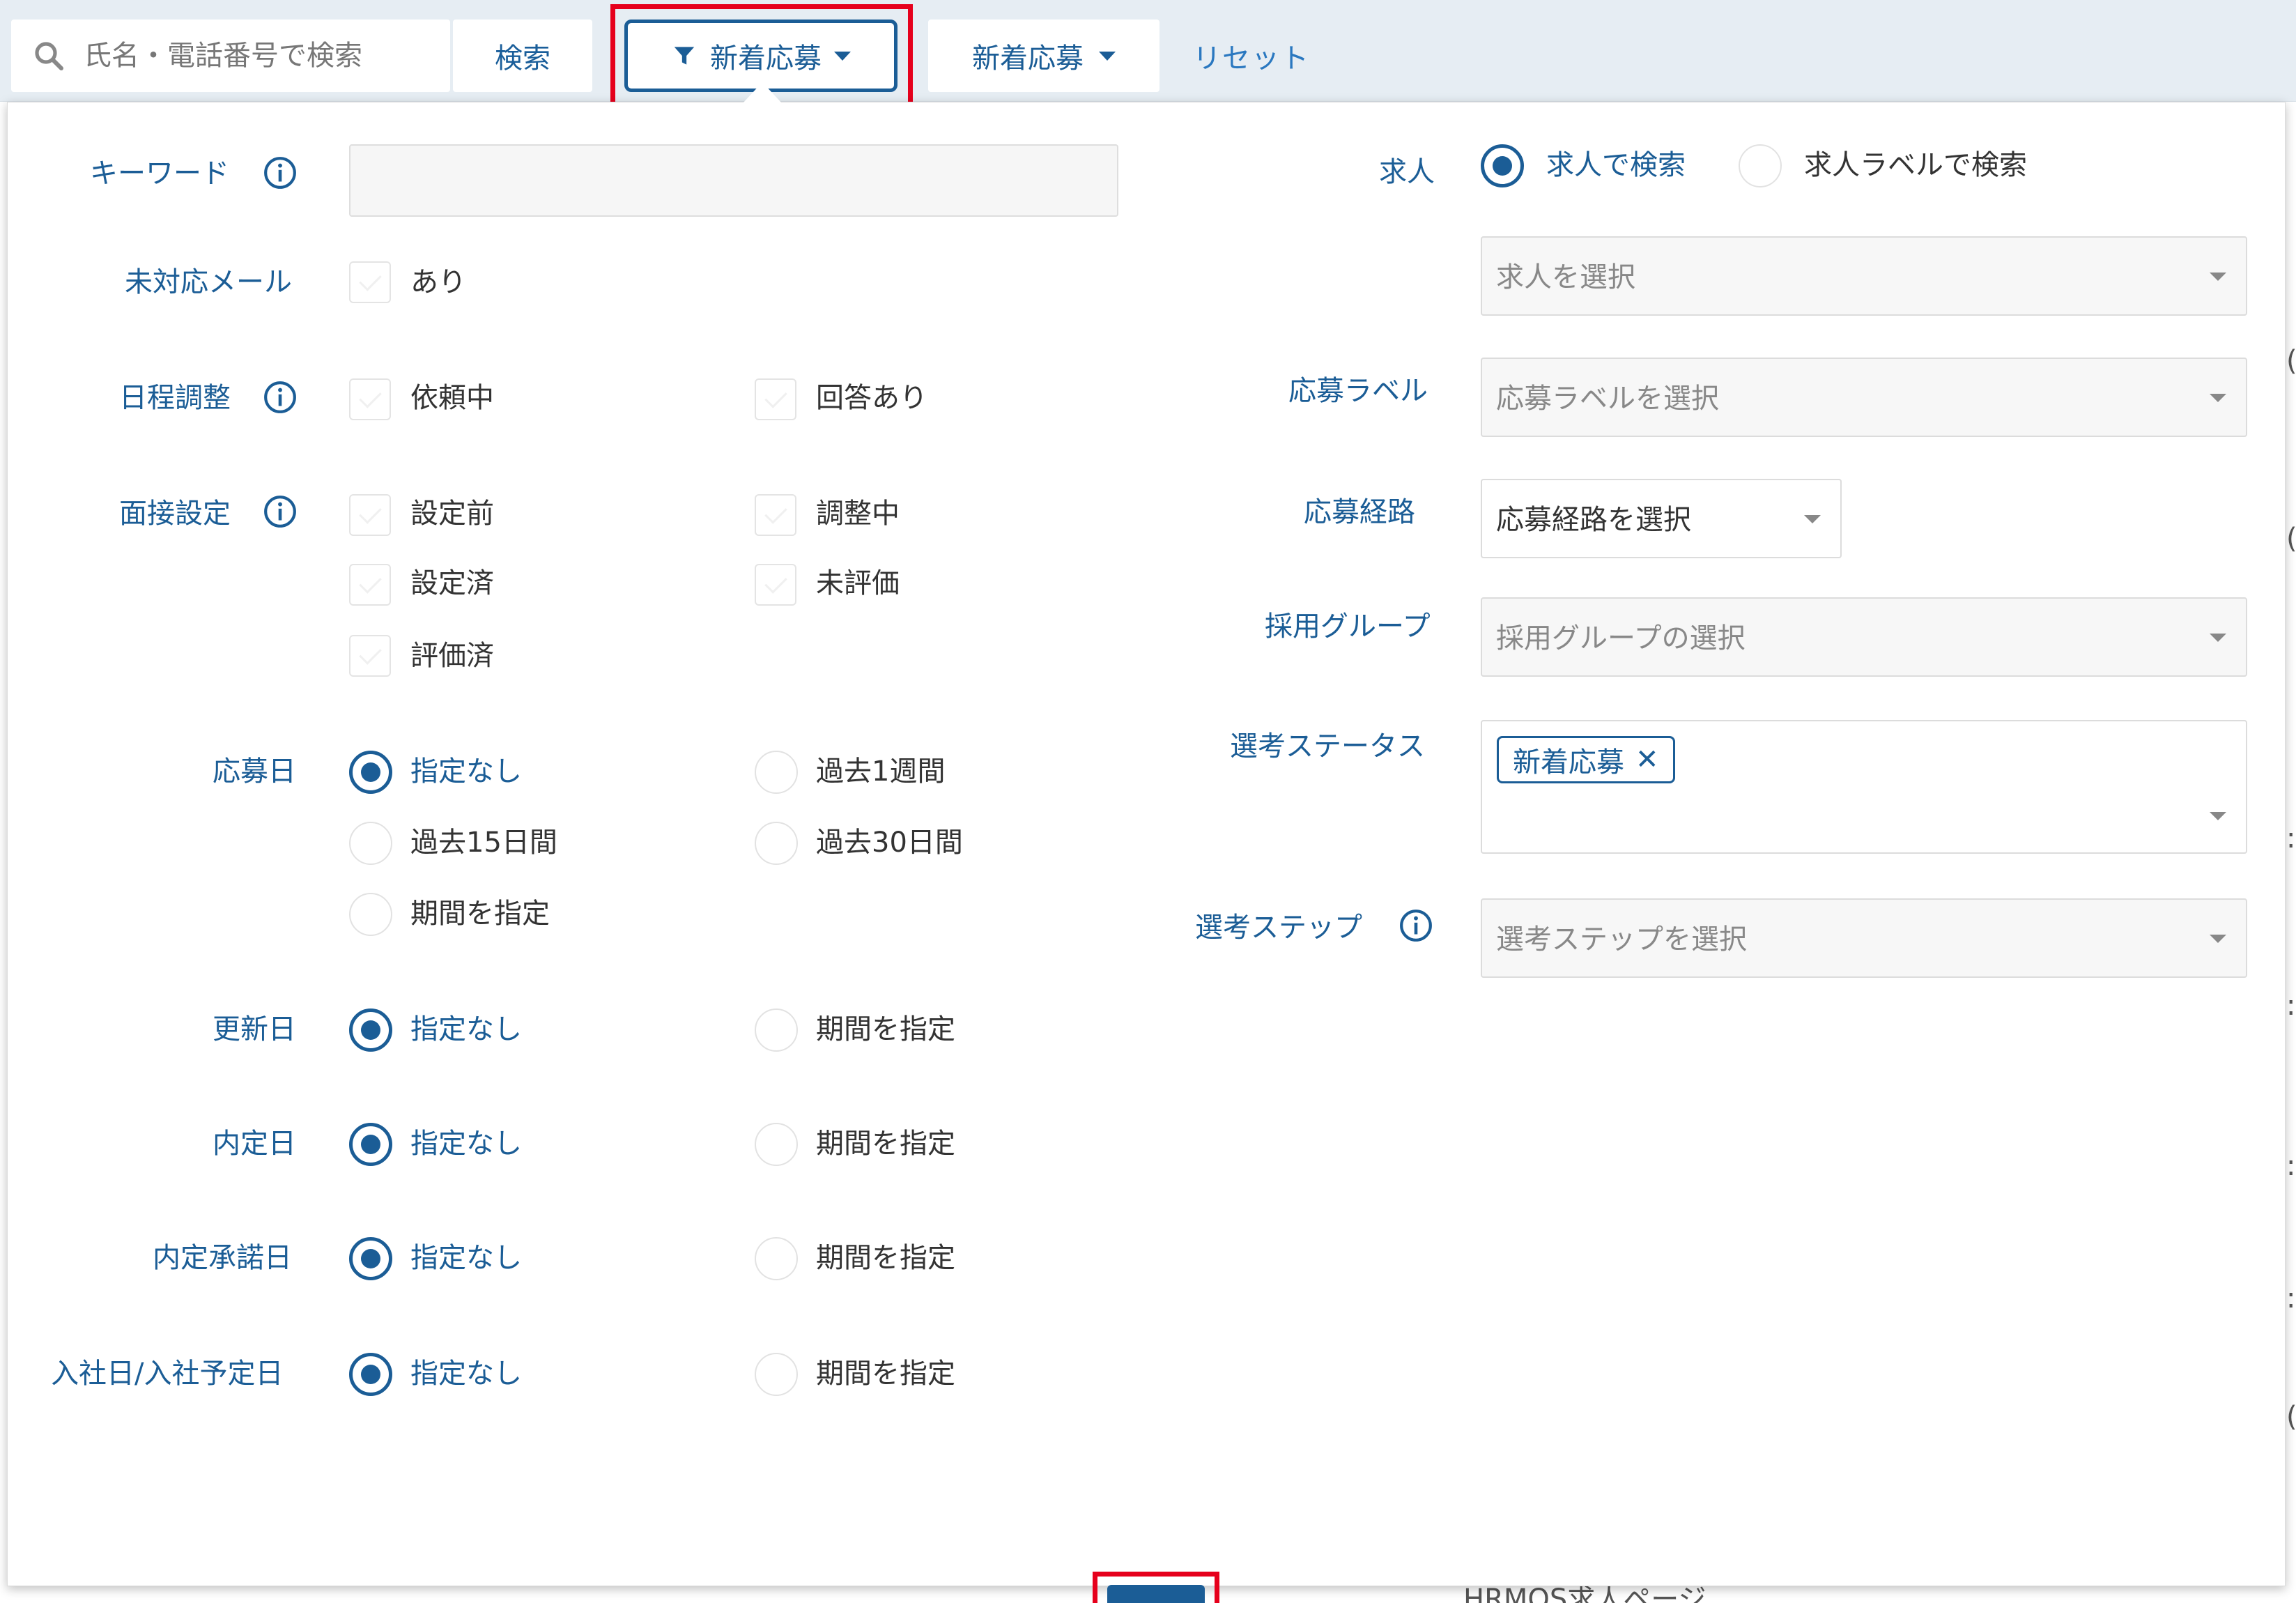  What do you see at coordinates (370, 914) in the screenshot?
I see `applied-date-range-radio` at bounding box center [370, 914].